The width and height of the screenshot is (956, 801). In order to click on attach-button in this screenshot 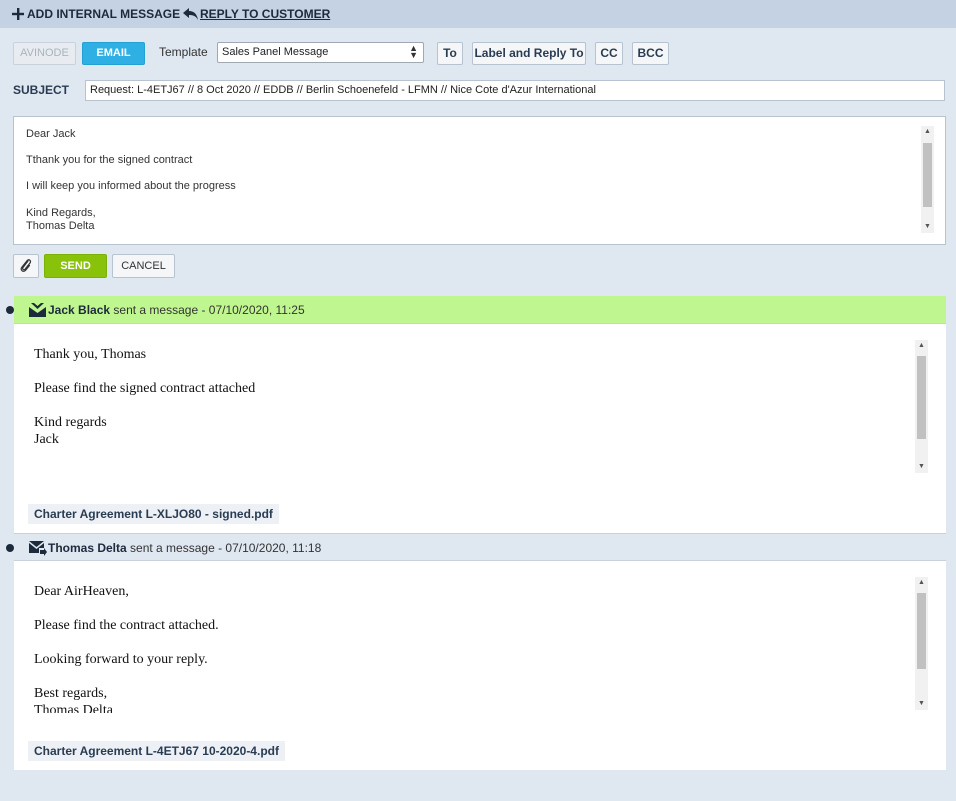, I will do `click(26, 266)`.